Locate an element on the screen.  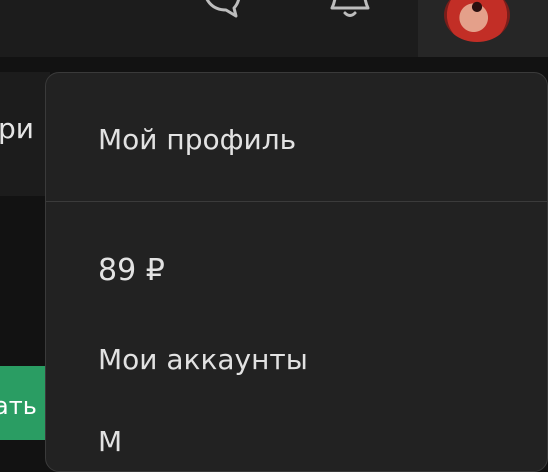
menu-item-my-profile: Мой профиль is located at coordinates (197, 139).